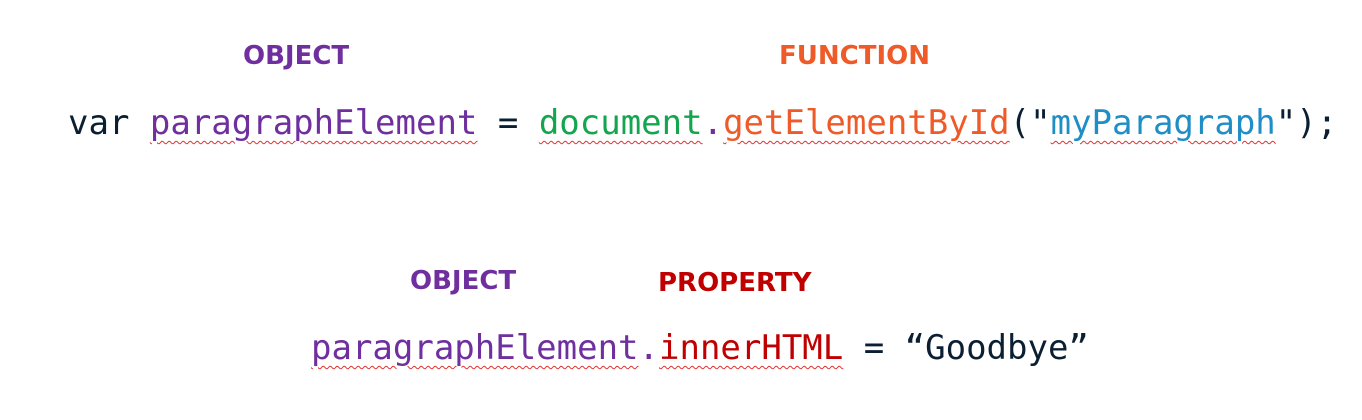 The height and width of the screenshot is (420, 1362). What do you see at coordinates (854, 56) in the screenshot?
I see `function-label: FUNCTION` at bounding box center [854, 56].